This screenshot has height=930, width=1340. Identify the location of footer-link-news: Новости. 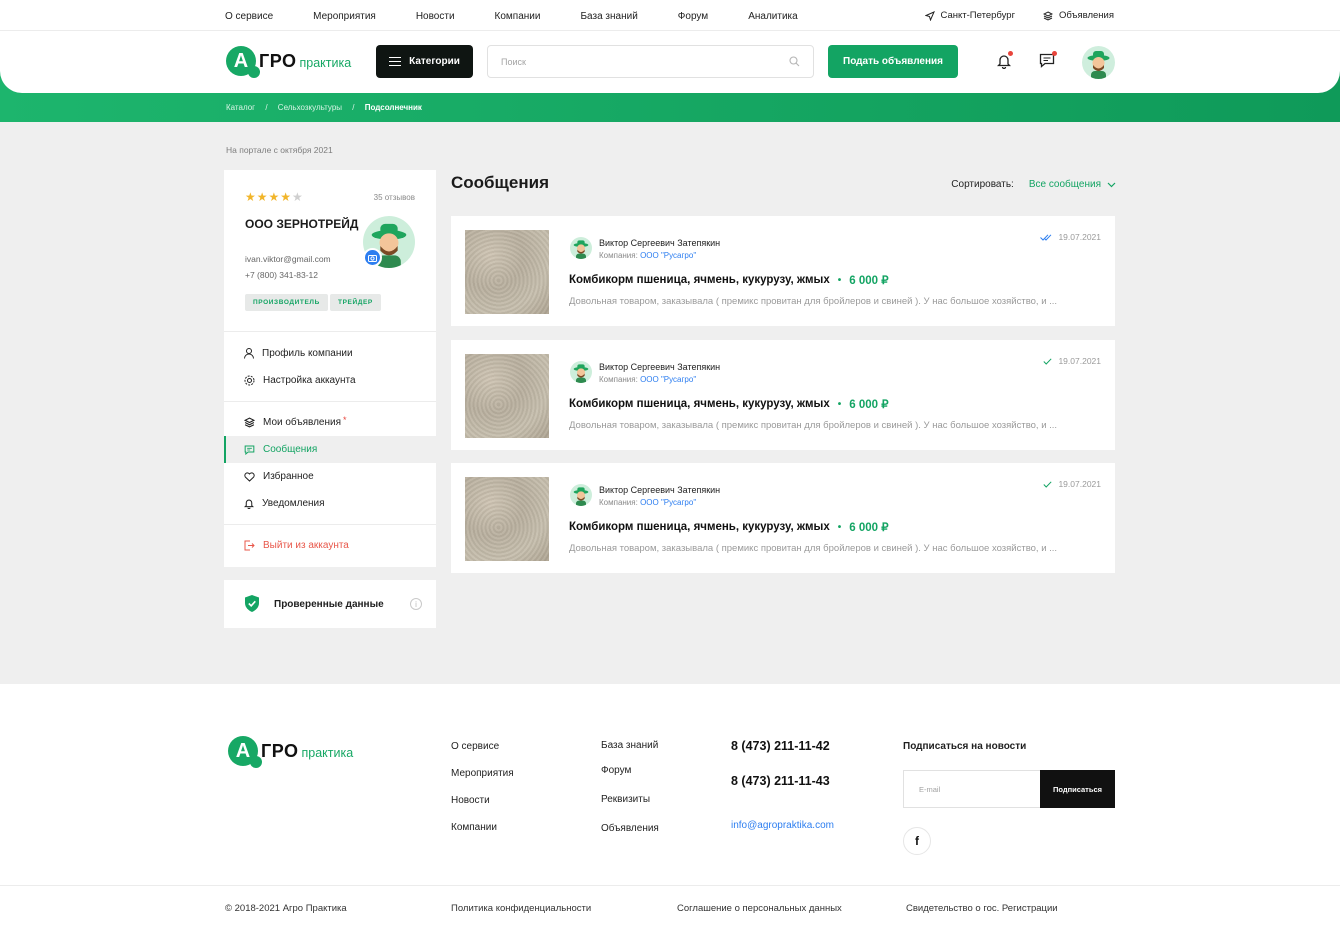
(470, 800).